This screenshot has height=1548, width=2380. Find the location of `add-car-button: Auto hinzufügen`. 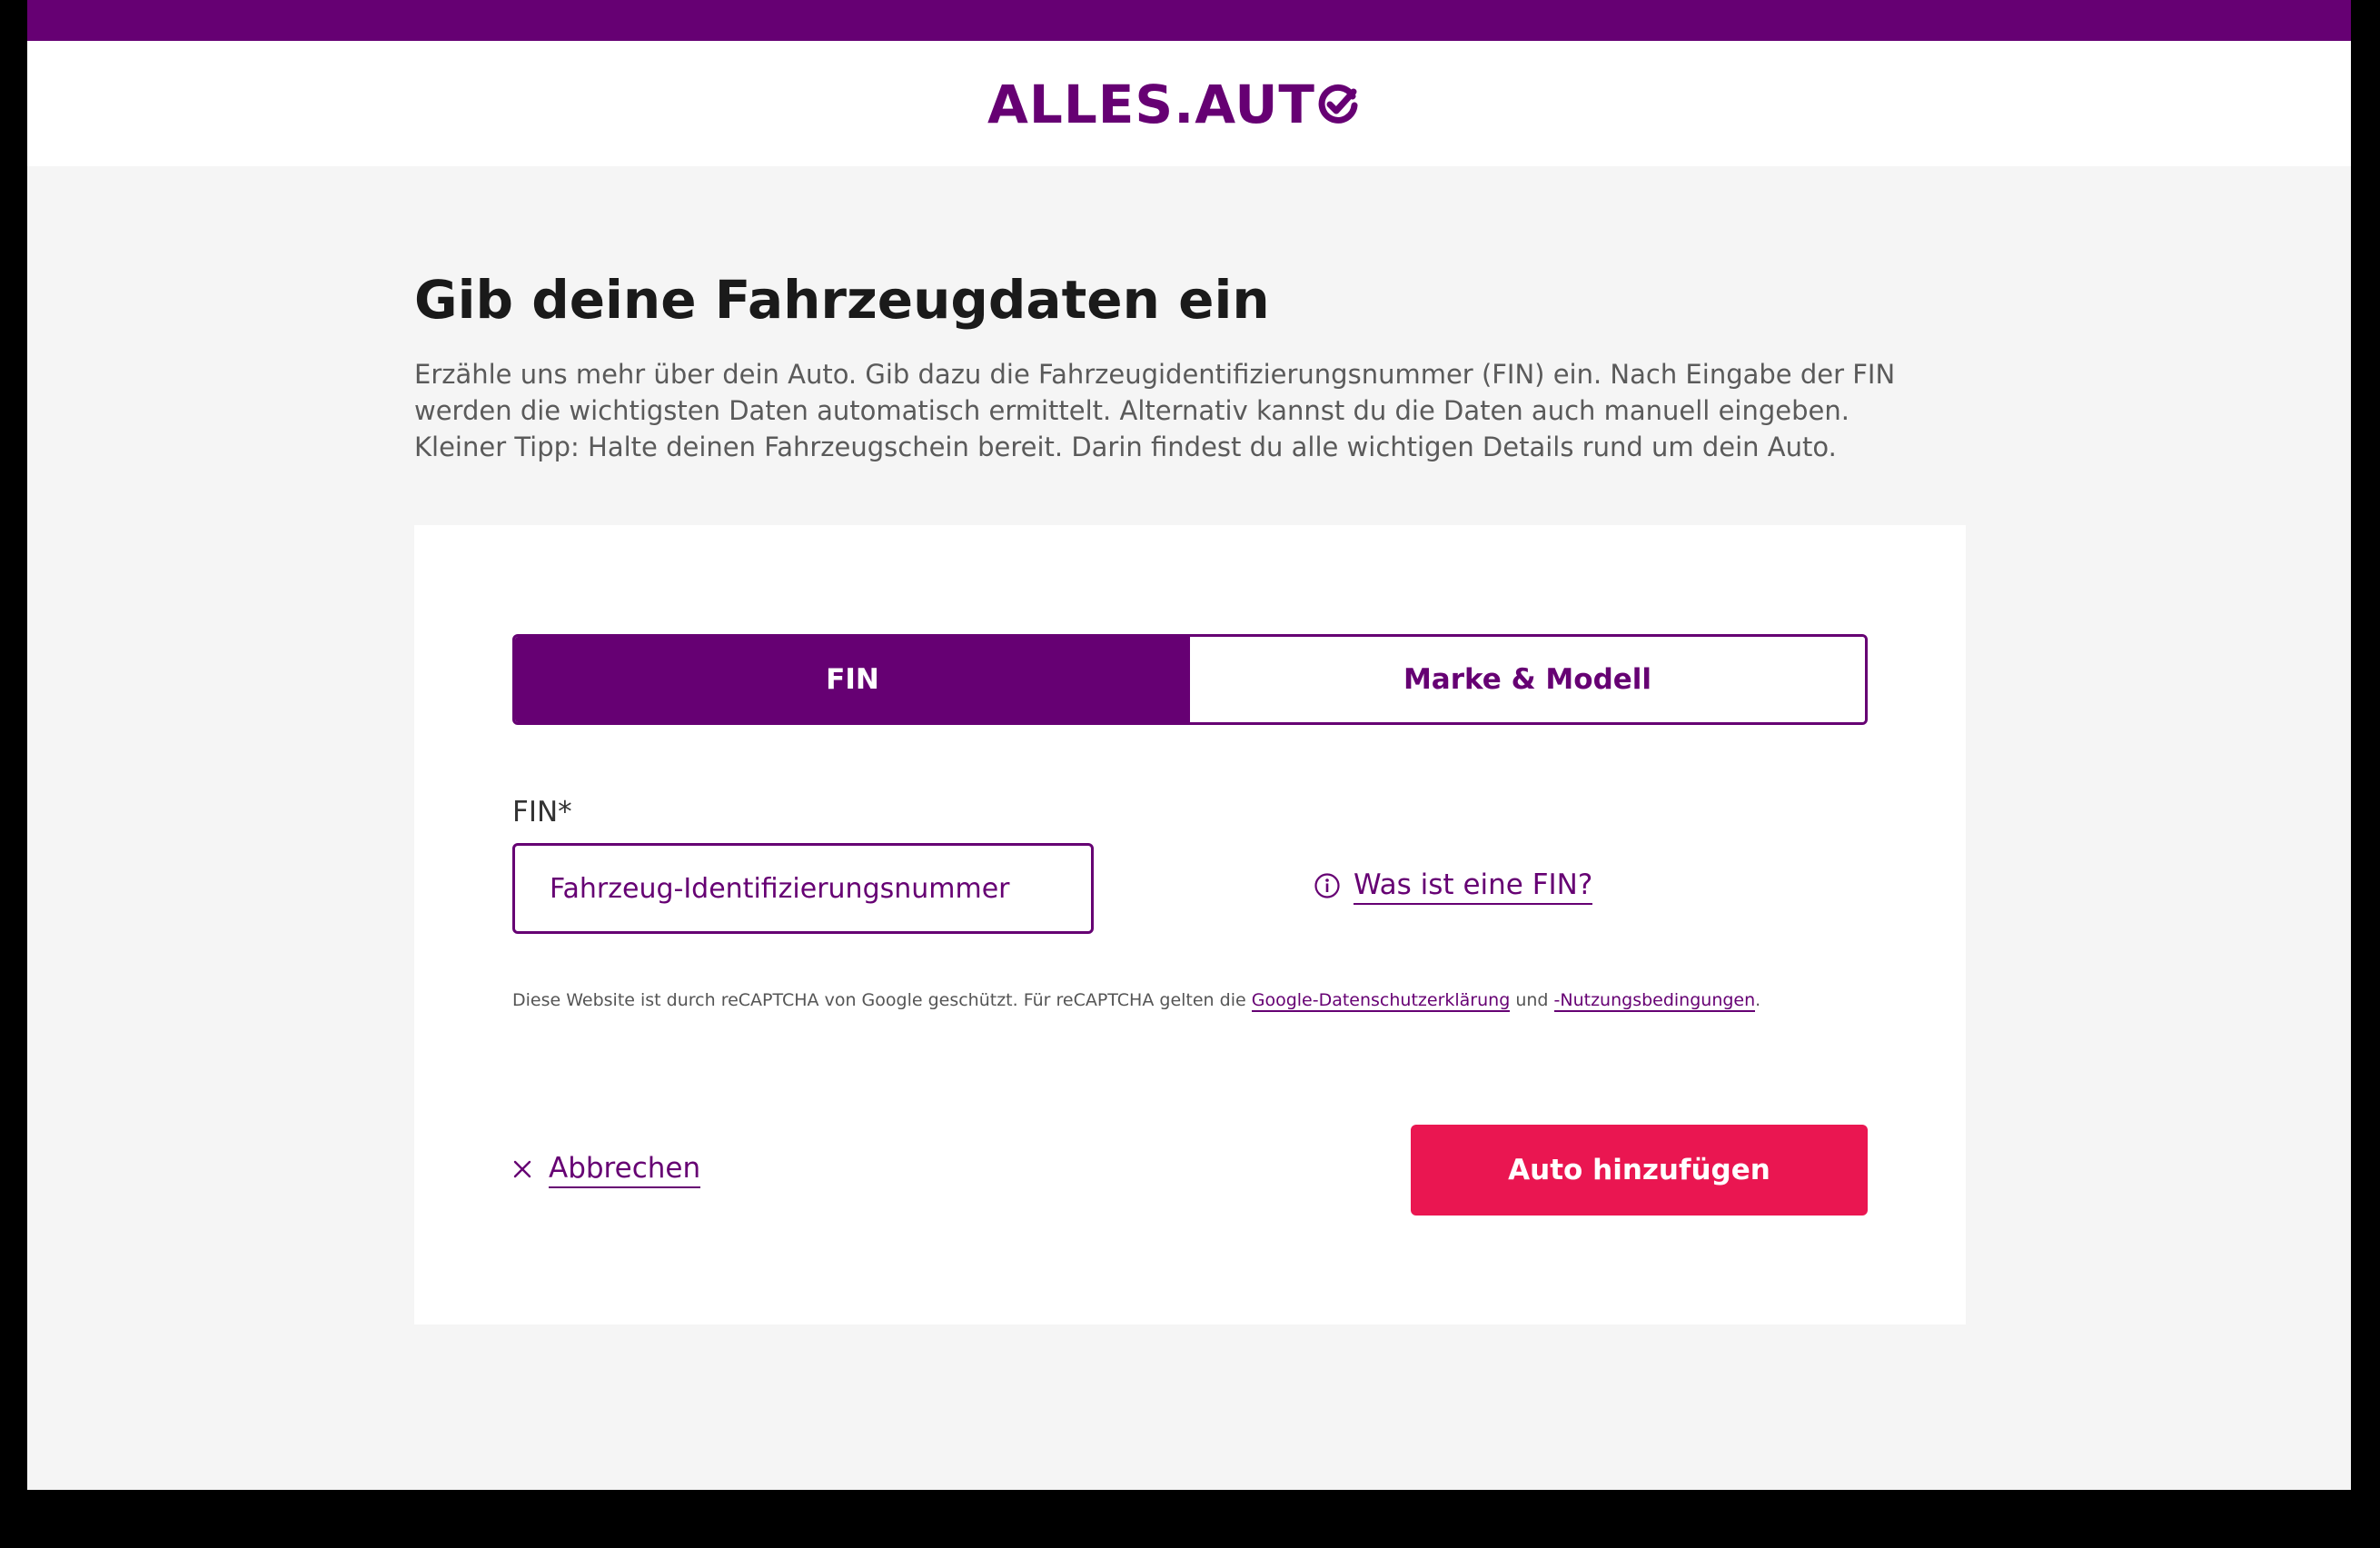

add-car-button: Auto hinzufügen is located at coordinates (1639, 1170).